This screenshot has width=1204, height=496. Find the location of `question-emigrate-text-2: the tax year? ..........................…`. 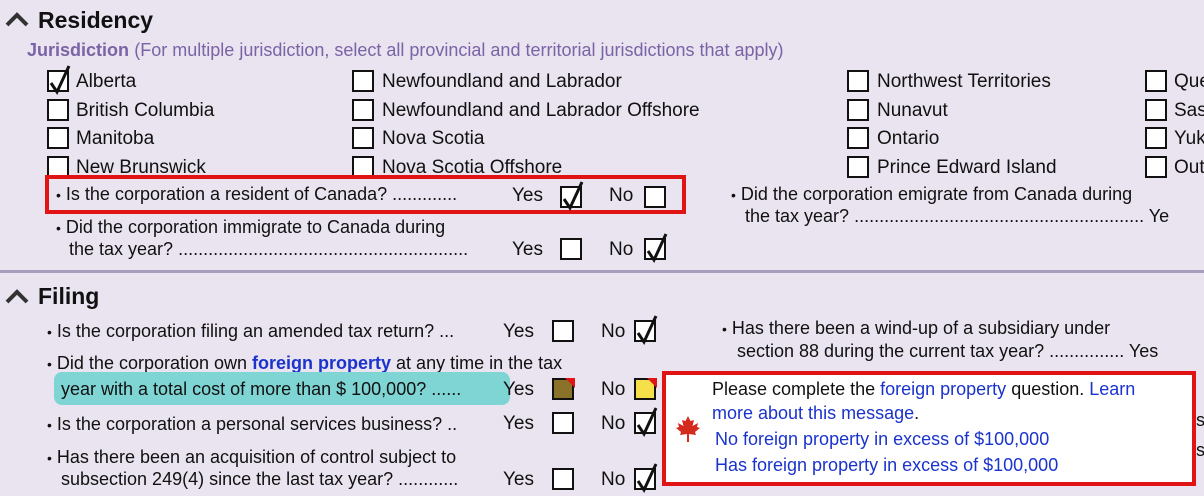

question-emigrate-text-2: the tax year? ..........................… is located at coordinates (957, 216).